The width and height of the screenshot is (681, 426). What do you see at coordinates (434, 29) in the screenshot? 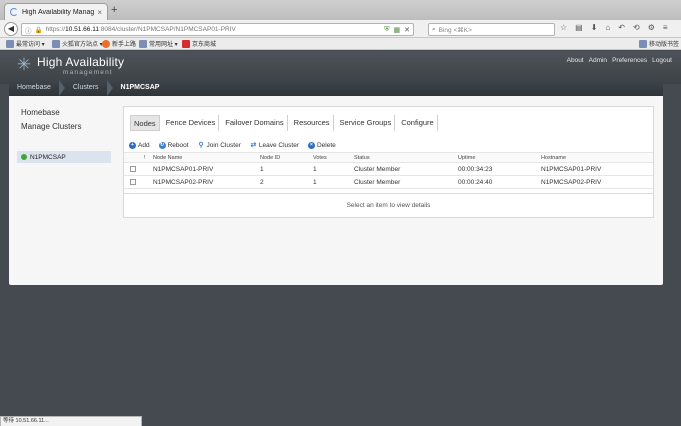
I see `search-icon: ⌕` at bounding box center [434, 29].